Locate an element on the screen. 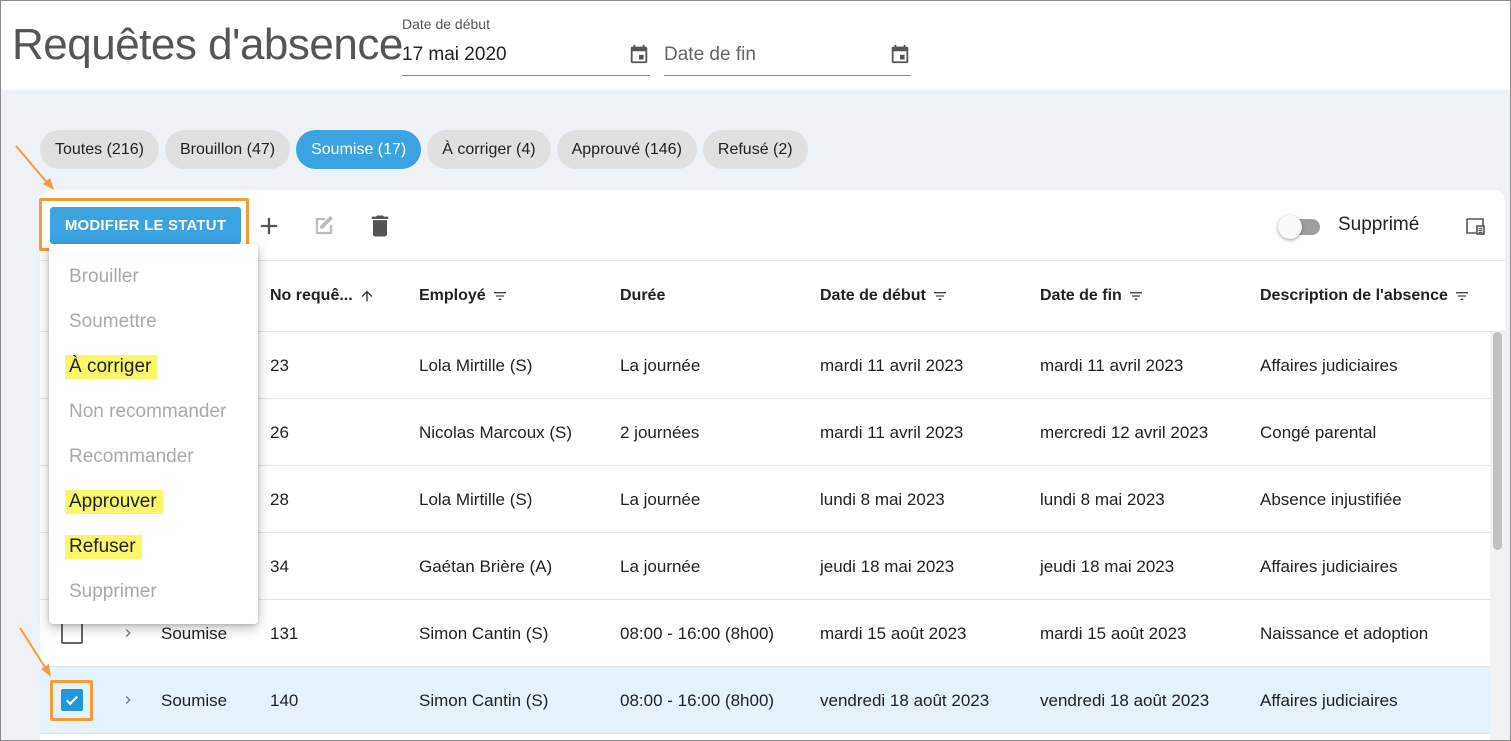 The width and height of the screenshot is (1511, 741). cell-duration: 2 journées is located at coordinates (660, 432).